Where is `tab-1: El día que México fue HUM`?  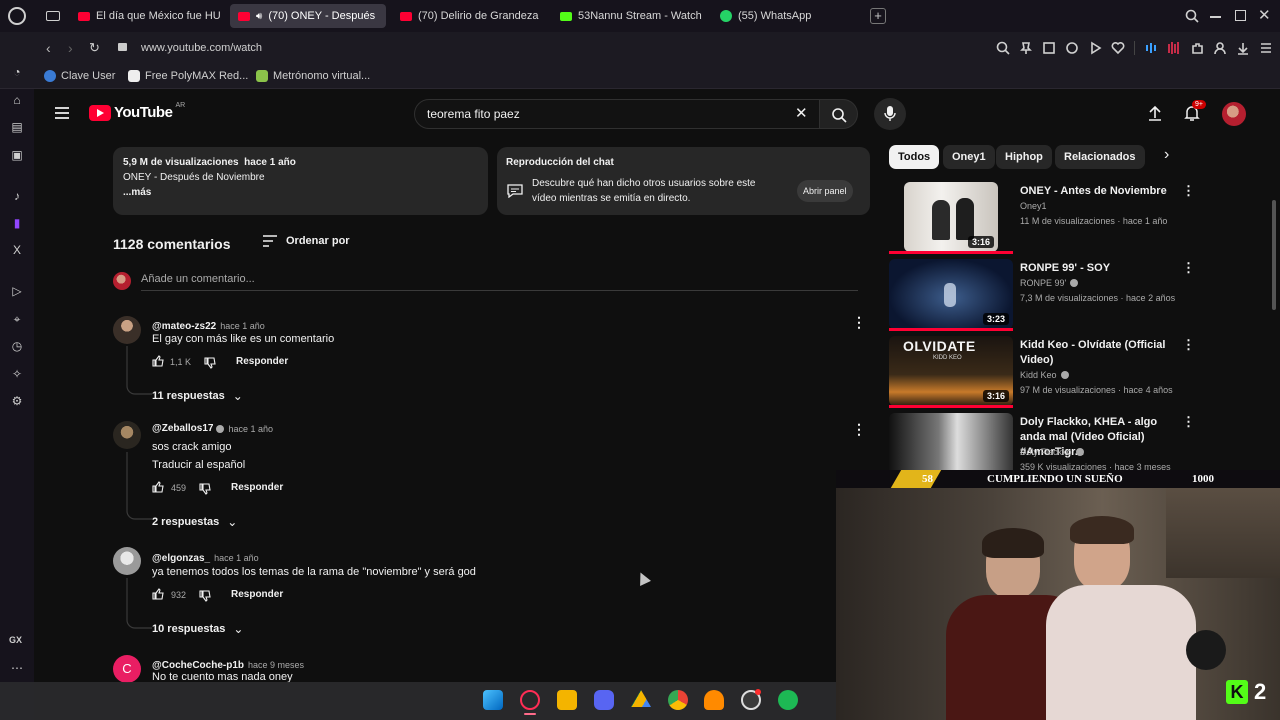
tab-1: El día que México fue HUM is located at coordinates (145, 16).